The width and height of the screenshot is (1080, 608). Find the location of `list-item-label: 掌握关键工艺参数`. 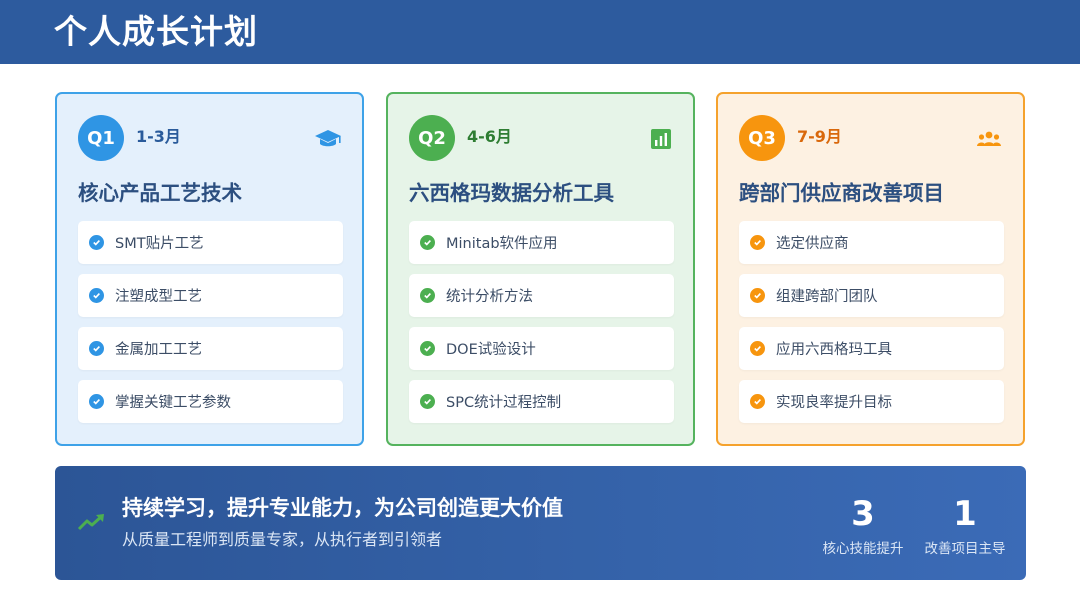

list-item-label: 掌握关键工艺参数 is located at coordinates (173, 403).